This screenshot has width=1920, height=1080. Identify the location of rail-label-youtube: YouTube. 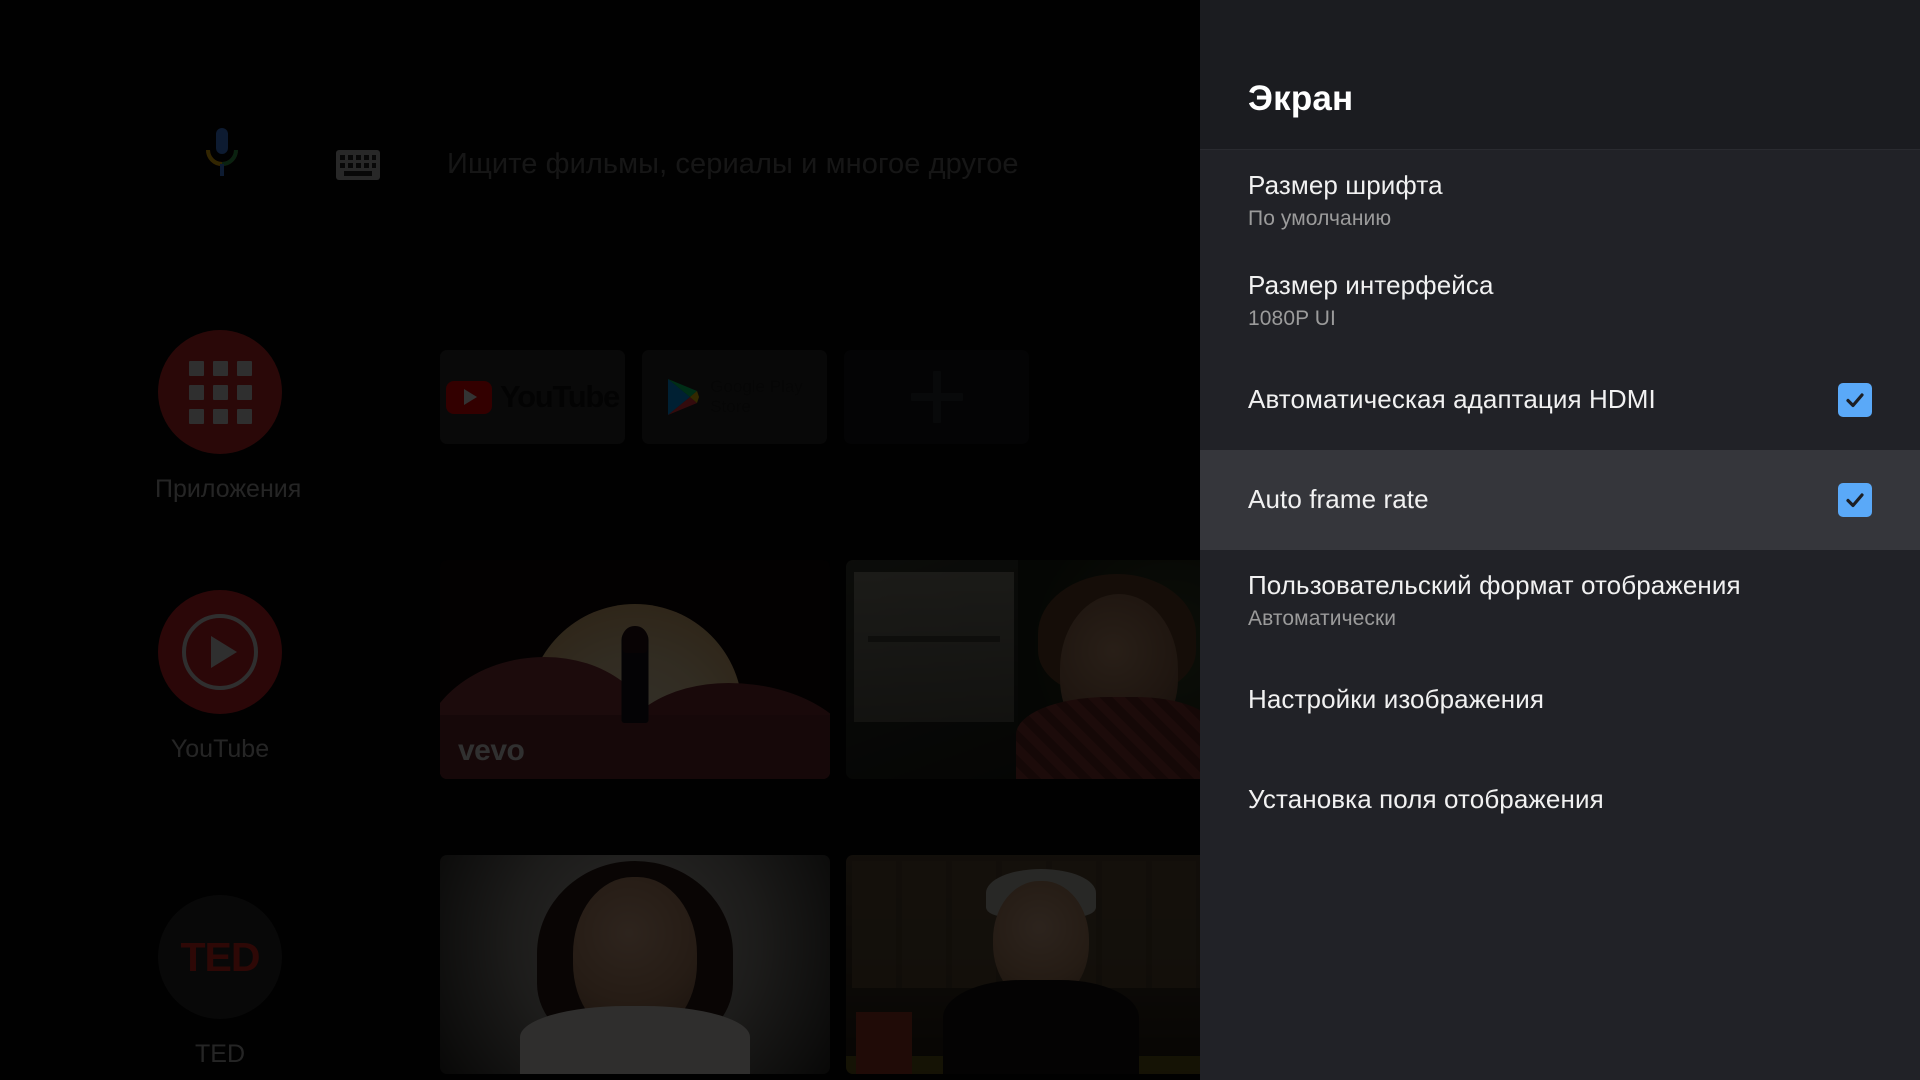
(220, 749).